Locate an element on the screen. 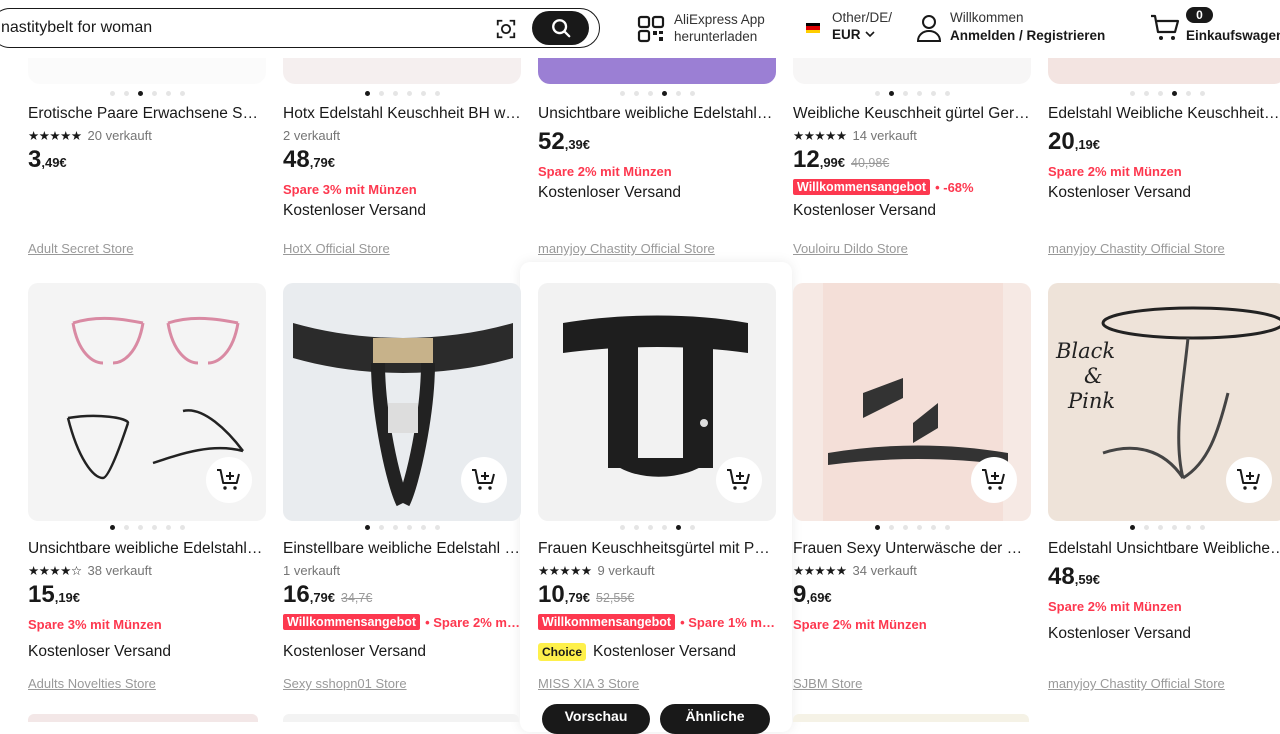  cart-icon is located at coordinates (1165, 28).